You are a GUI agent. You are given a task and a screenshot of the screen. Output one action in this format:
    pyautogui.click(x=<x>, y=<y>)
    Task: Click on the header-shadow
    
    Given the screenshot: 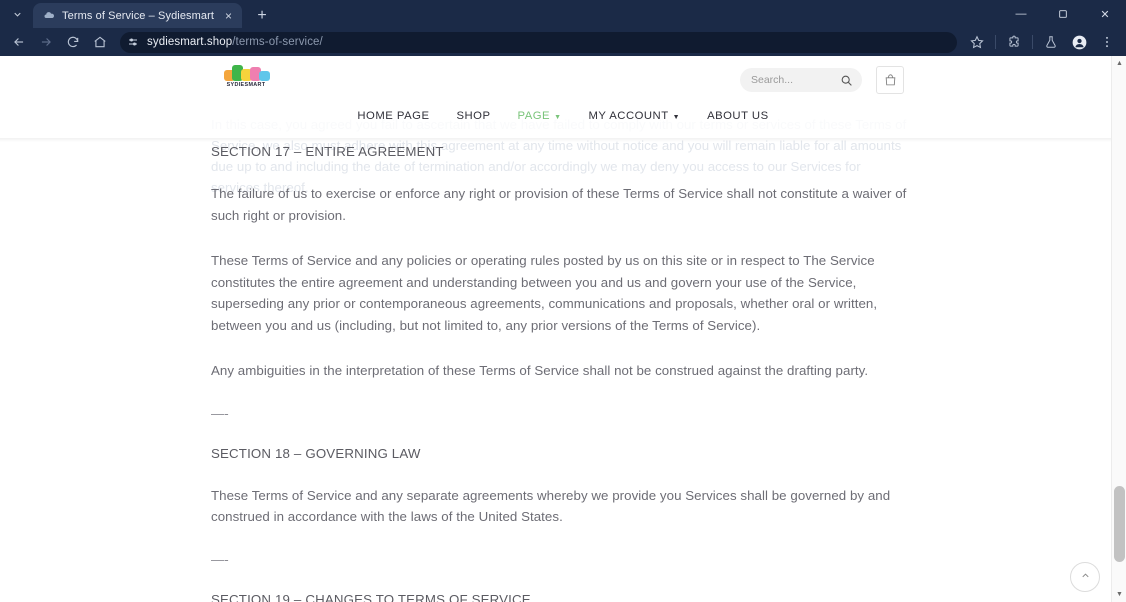 What is the action you would take?
    pyautogui.click(x=563, y=140)
    